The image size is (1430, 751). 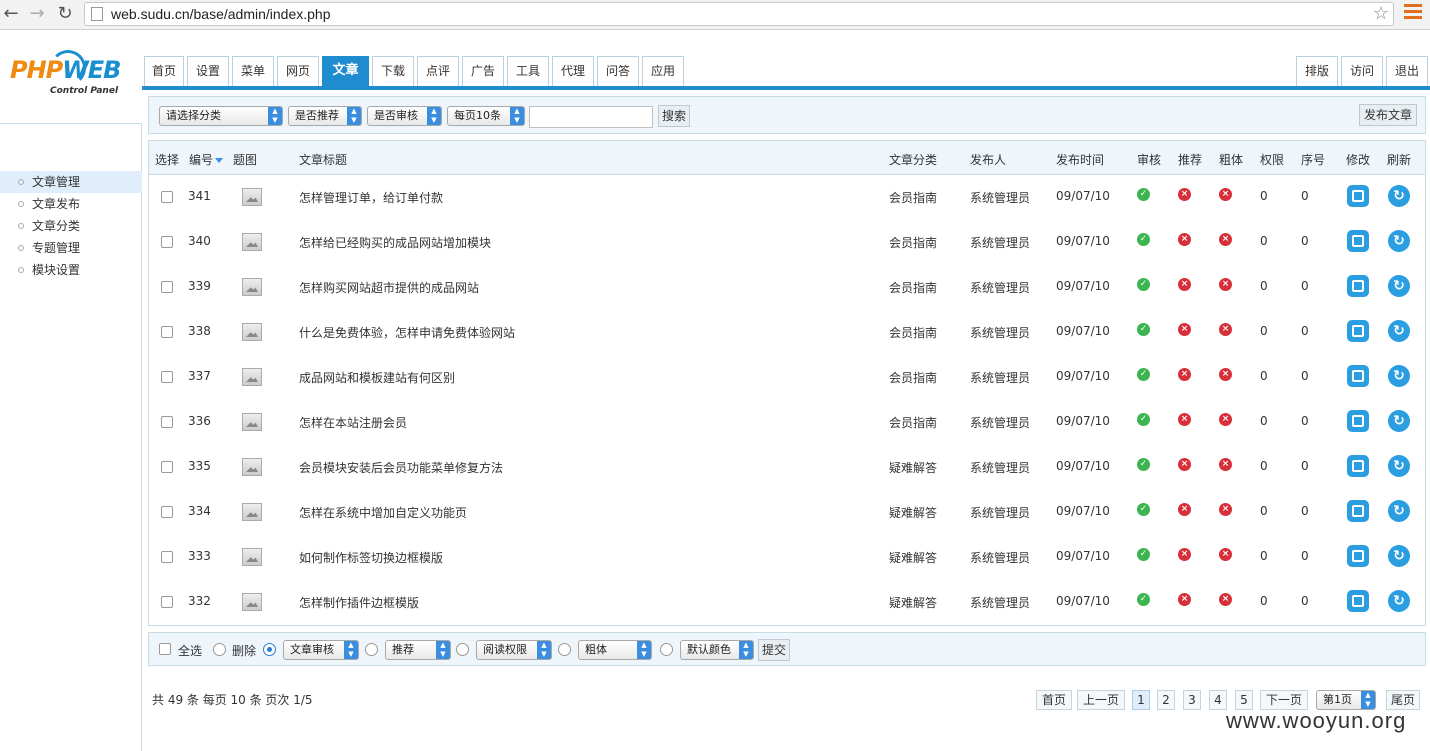 What do you see at coordinates (371, 557) in the screenshot?
I see `row-title: 如何制作标签切换边框模版` at bounding box center [371, 557].